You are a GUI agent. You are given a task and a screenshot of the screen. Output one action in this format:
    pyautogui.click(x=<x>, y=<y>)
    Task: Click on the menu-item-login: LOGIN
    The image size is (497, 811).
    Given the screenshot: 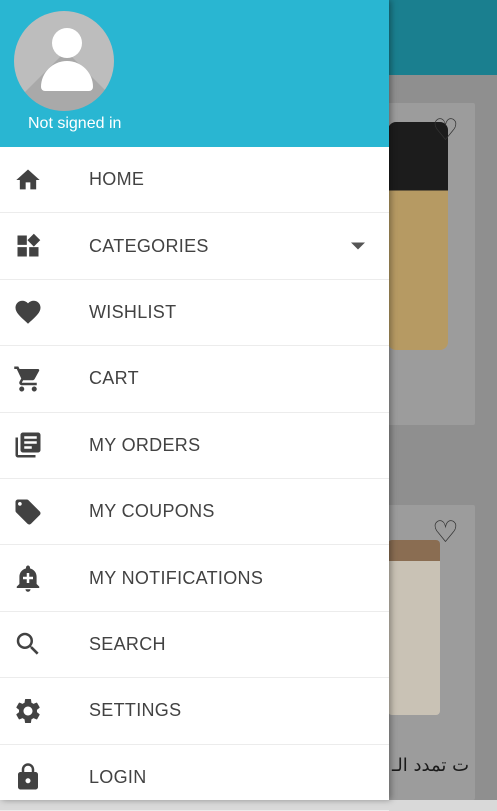 What is the action you would take?
    pyautogui.click(x=194, y=778)
    